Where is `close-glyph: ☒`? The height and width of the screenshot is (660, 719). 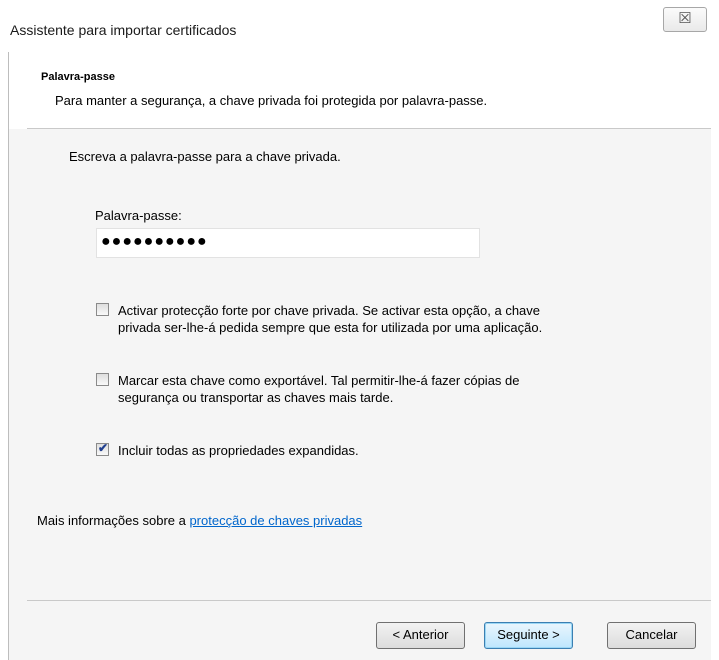 close-glyph: ☒ is located at coordinates (685, 18).